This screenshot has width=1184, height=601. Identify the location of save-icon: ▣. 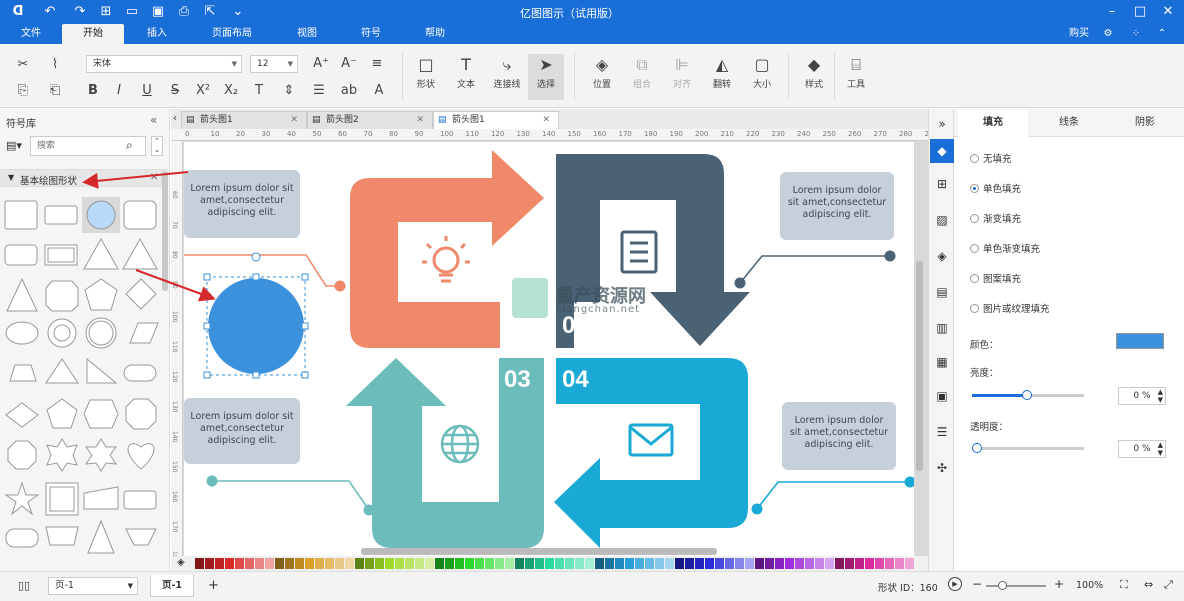
(158, 12).